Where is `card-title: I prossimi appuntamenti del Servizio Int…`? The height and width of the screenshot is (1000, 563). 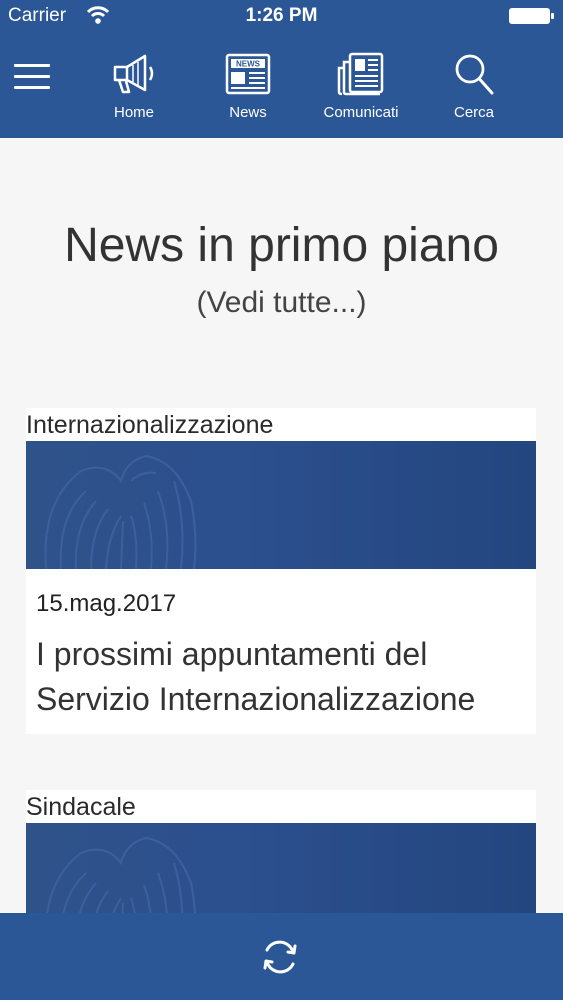 card-title: I prossimi appuntamenti del Servizio Int… is located at coordinates (256, 676).